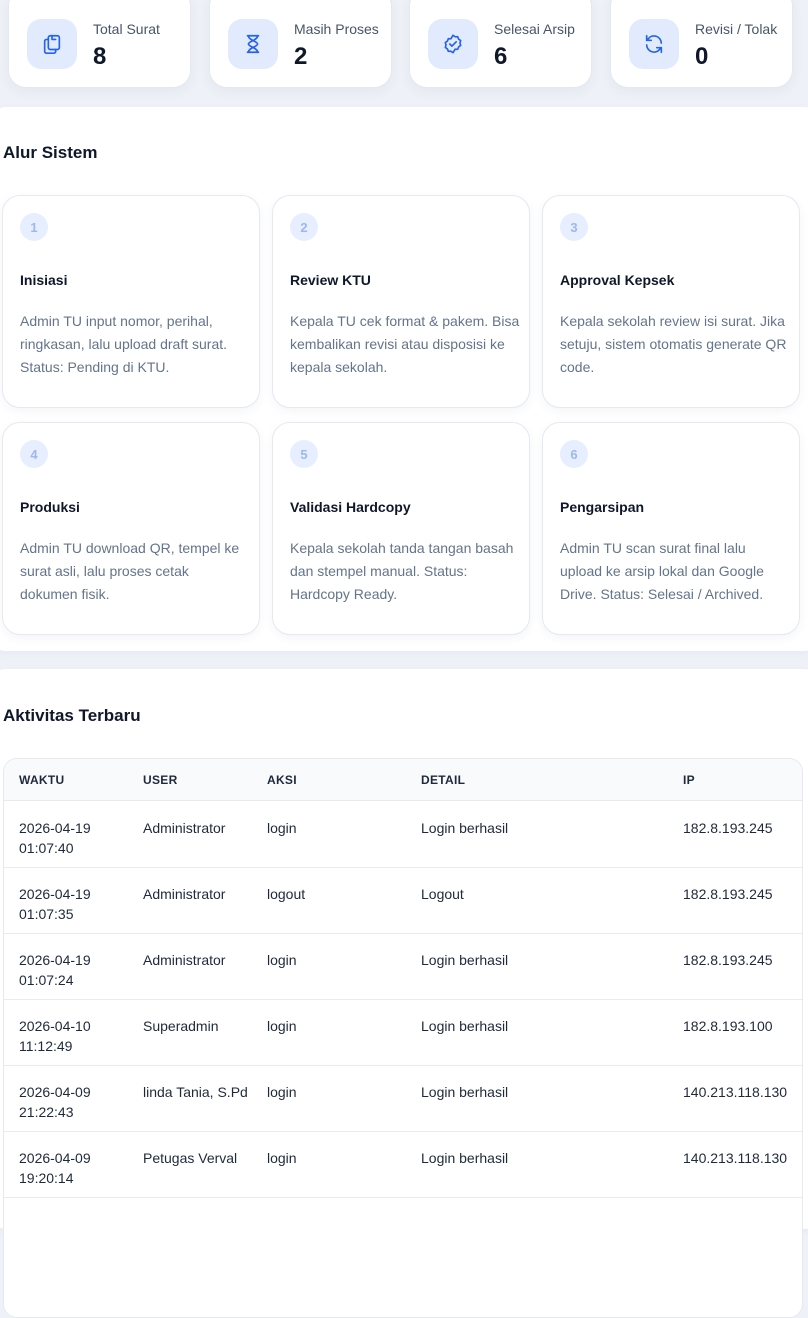  What do you see at coordinates (55, 1168) in the screenshot?
I see `cell-waktu: 2026-04-09 19:20:14` at bounding box center [55, 1168].